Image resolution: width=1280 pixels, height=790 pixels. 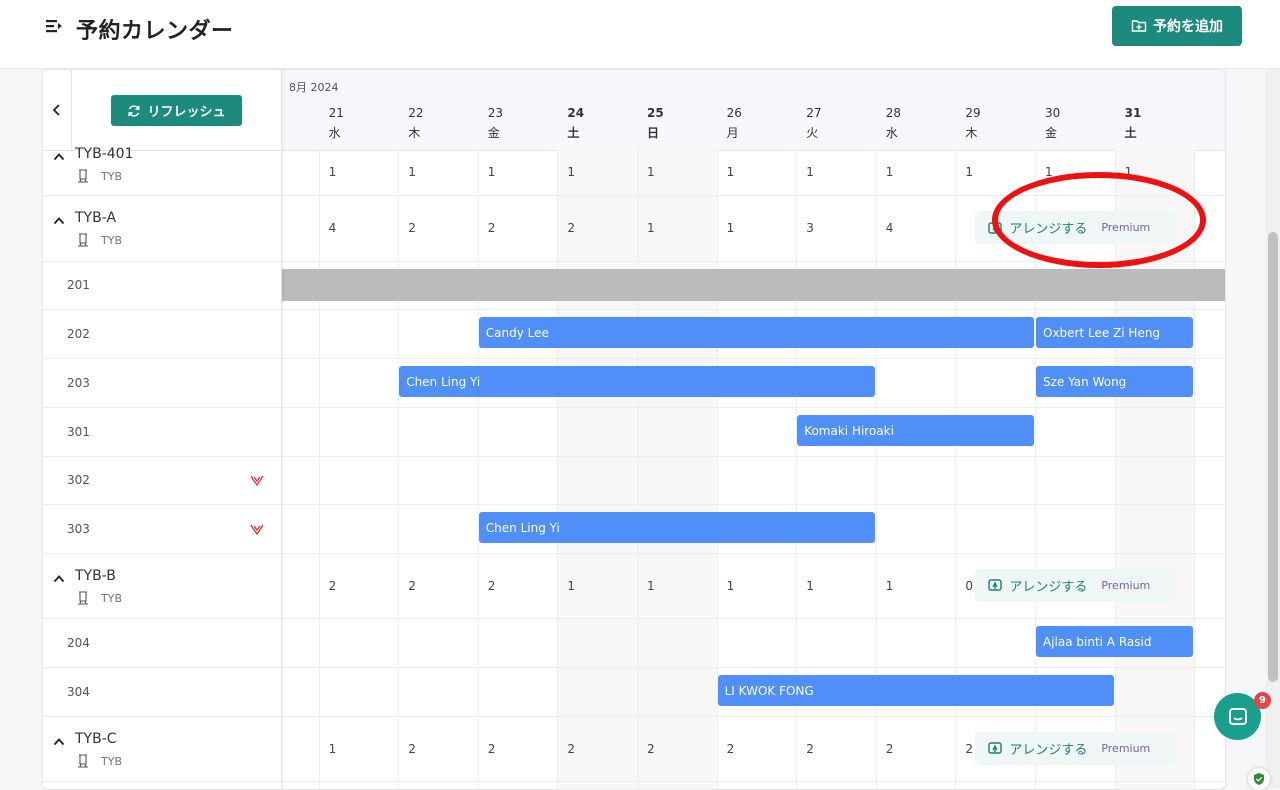 I want to click on arrange-icon, so click(x=995, y=585).